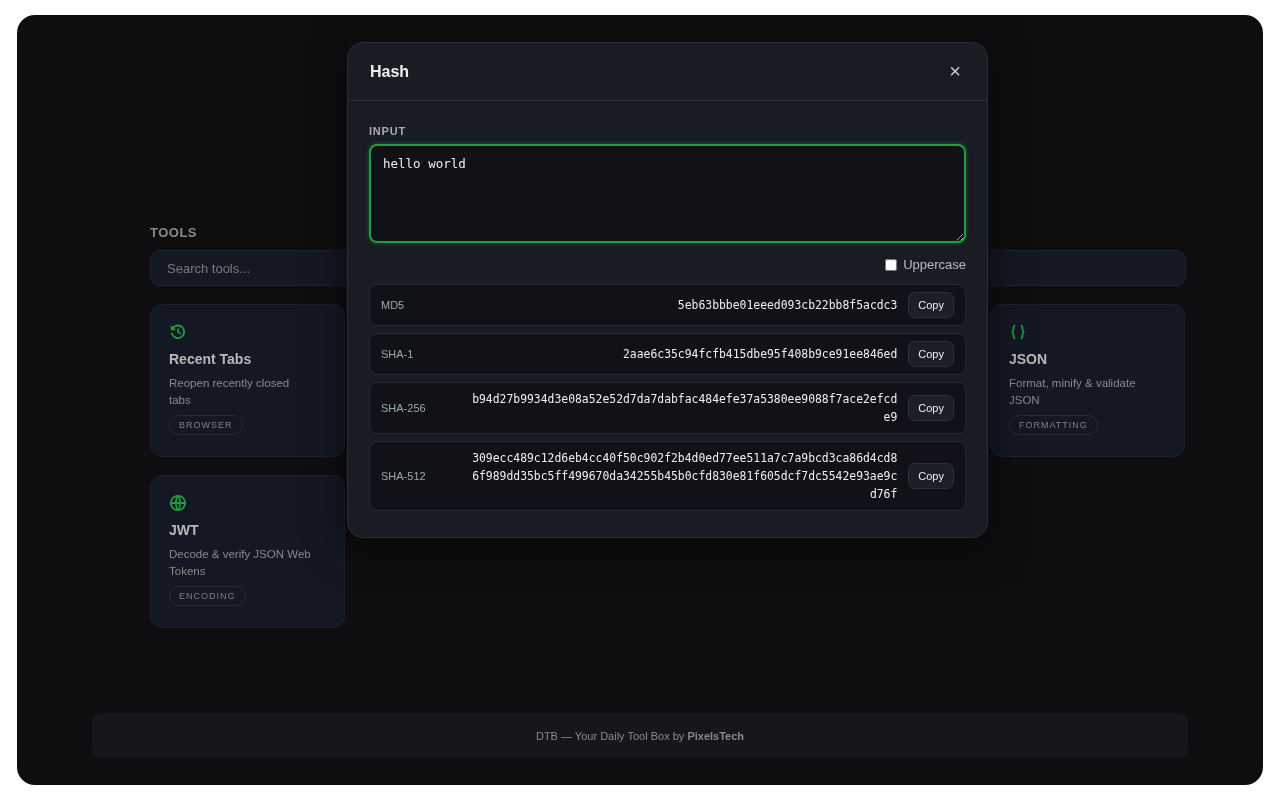 This screenshot has height=800, width=1280. Describe the element at coordinates (934, 264) in the screenshot. I see `checkbox-label: Uppercase` at that location.